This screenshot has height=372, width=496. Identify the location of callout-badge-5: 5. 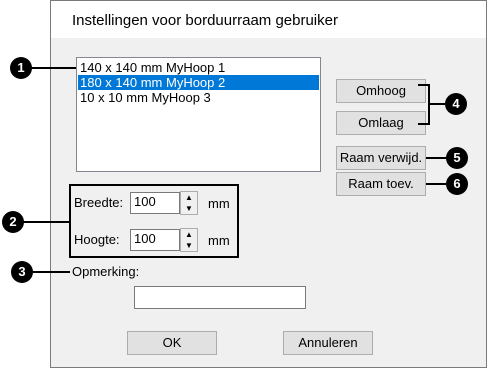
(457, 158).